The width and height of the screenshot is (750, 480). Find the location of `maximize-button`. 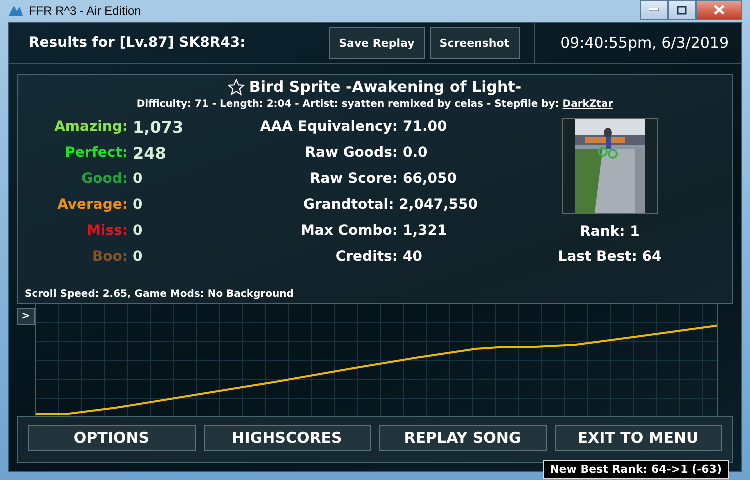

maximize-button is located at coordinates (682, 10).